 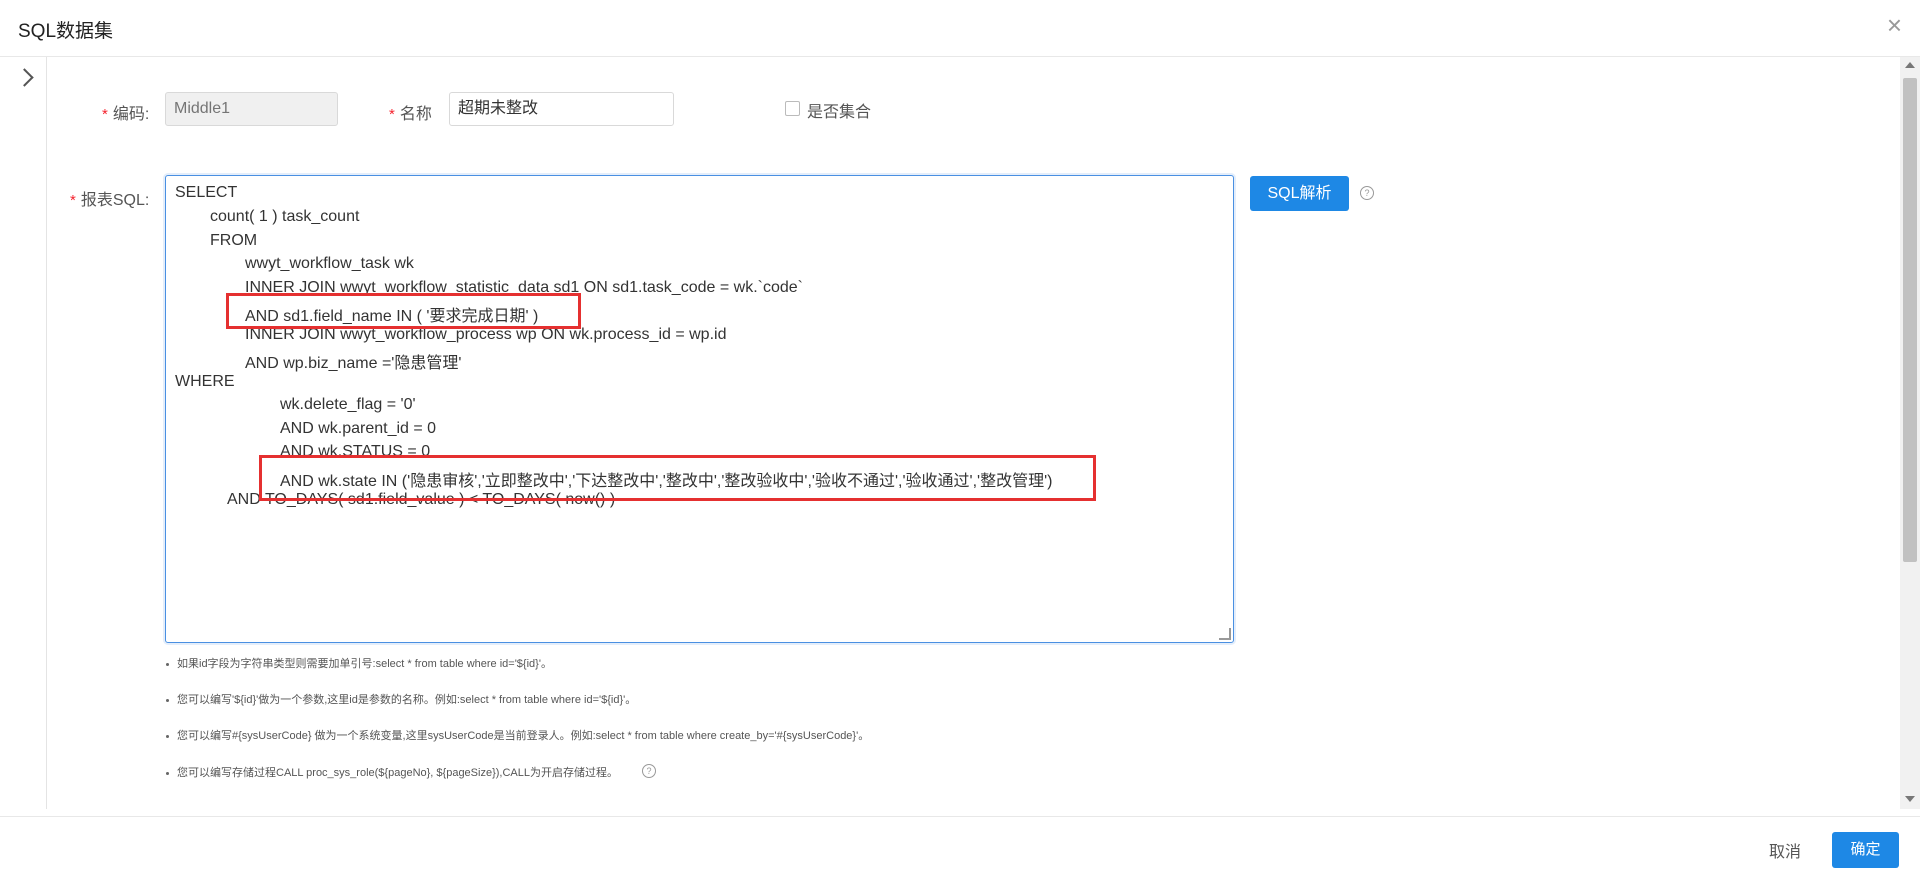 I want to click on dialog-header: SQL数据集 ×, so click(x=960, y=28).